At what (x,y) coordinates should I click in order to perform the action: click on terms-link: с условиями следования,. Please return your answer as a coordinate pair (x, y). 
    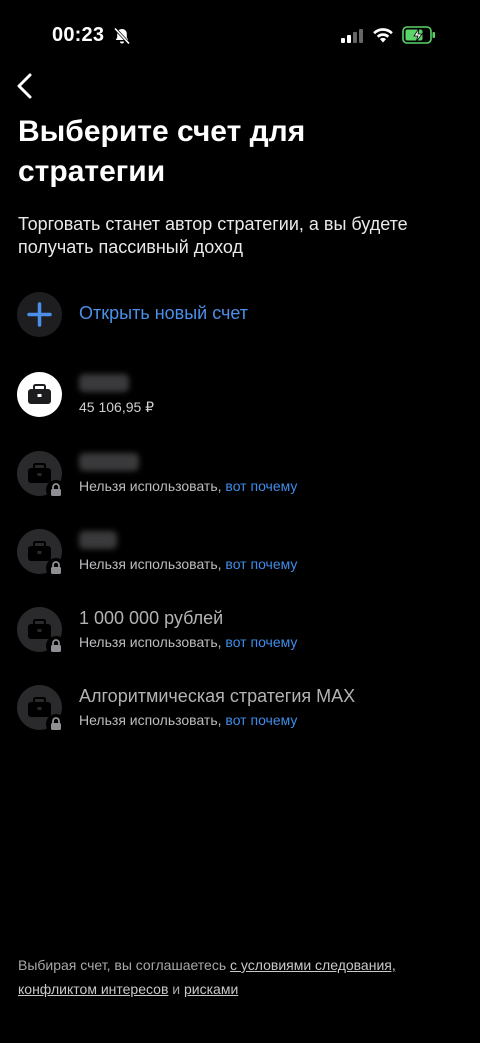
    Looking at the image, I should click on (313, 965).